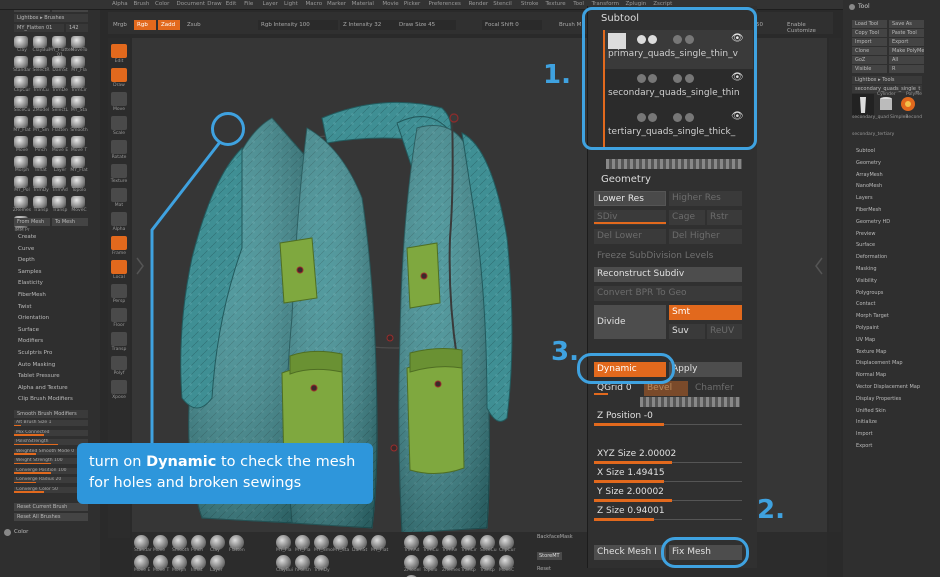 This screenshot has height=577, width=940. Describe the element at coordinates (28, 330) in the screenshot. I see `brush-menu-surface: Surface` at that location.